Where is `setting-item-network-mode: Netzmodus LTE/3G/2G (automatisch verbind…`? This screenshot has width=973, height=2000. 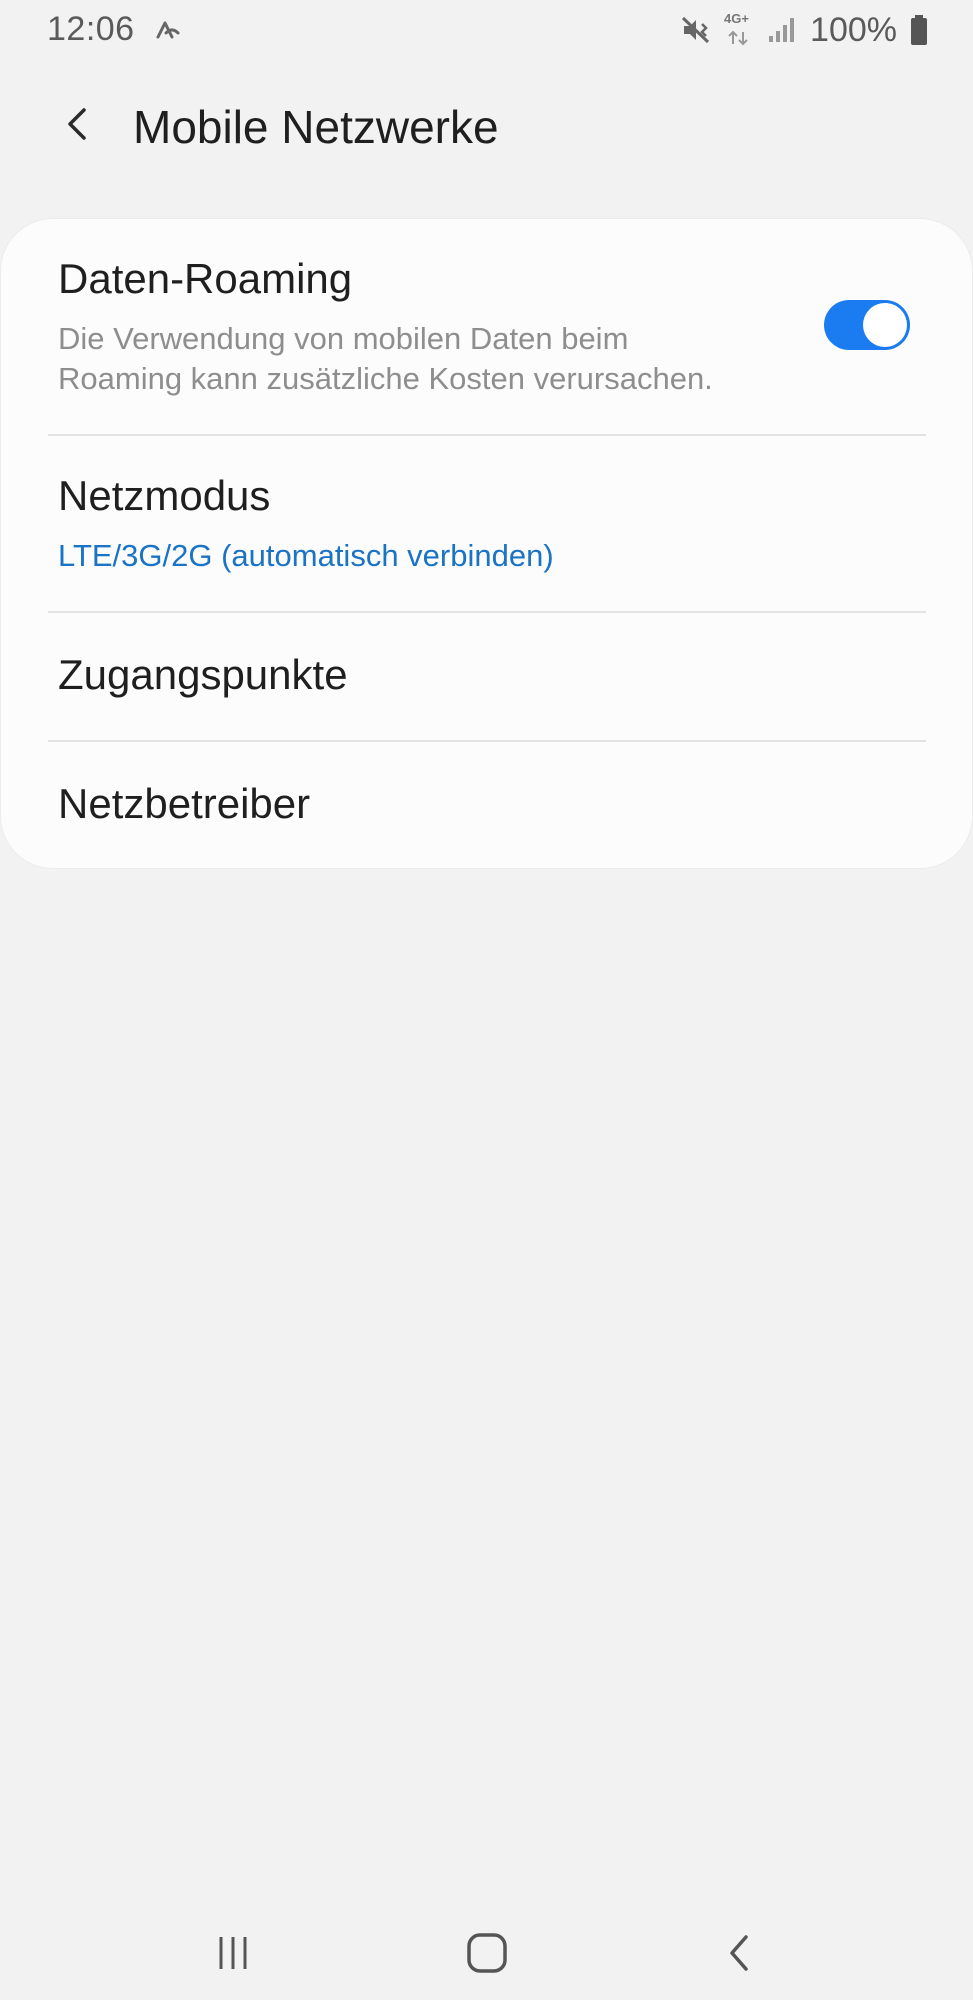 setting-item-network-mode: Netzmodus LTE/3G/2G (automatisch verbind… is located at coordinates (486, 523).